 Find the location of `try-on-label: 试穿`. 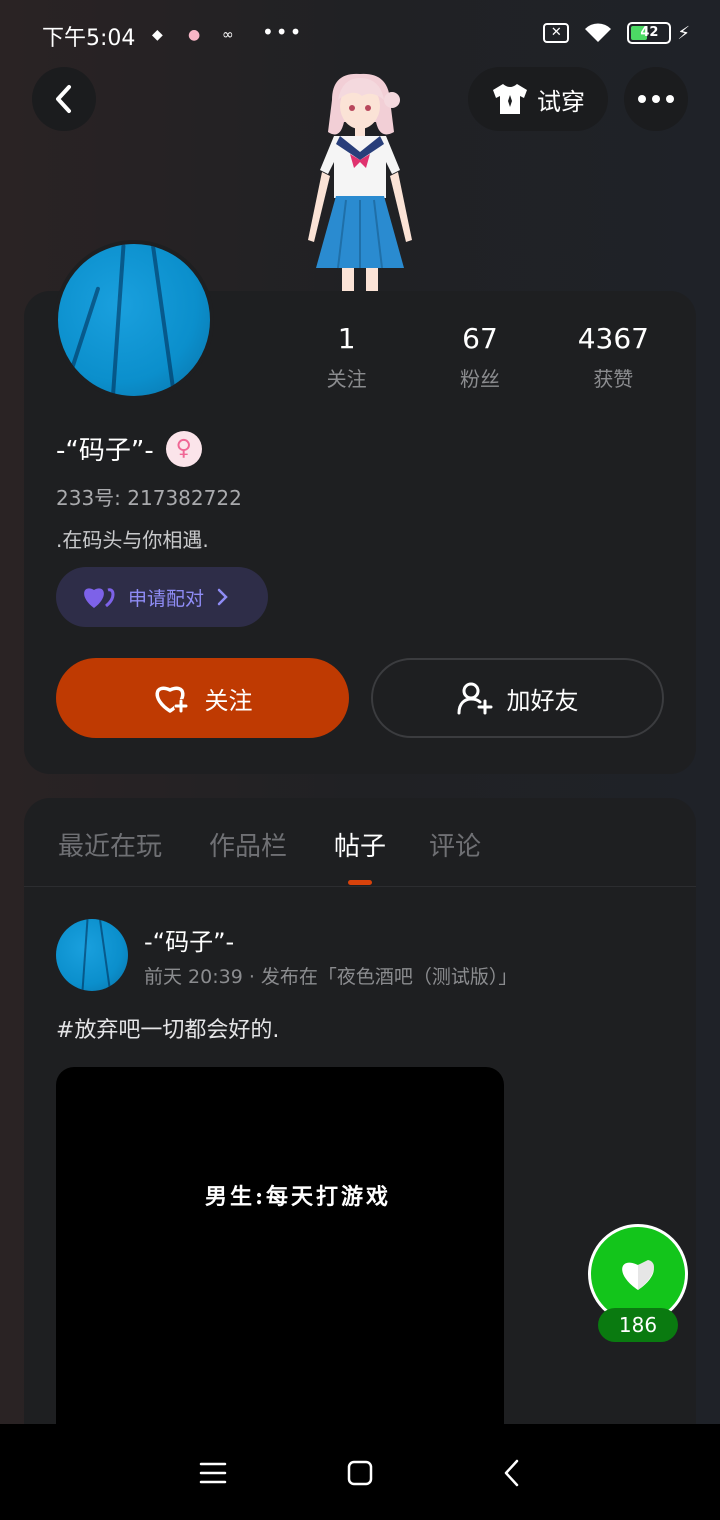

try-on-label: 试穿 is located at coordinates (561, 101).